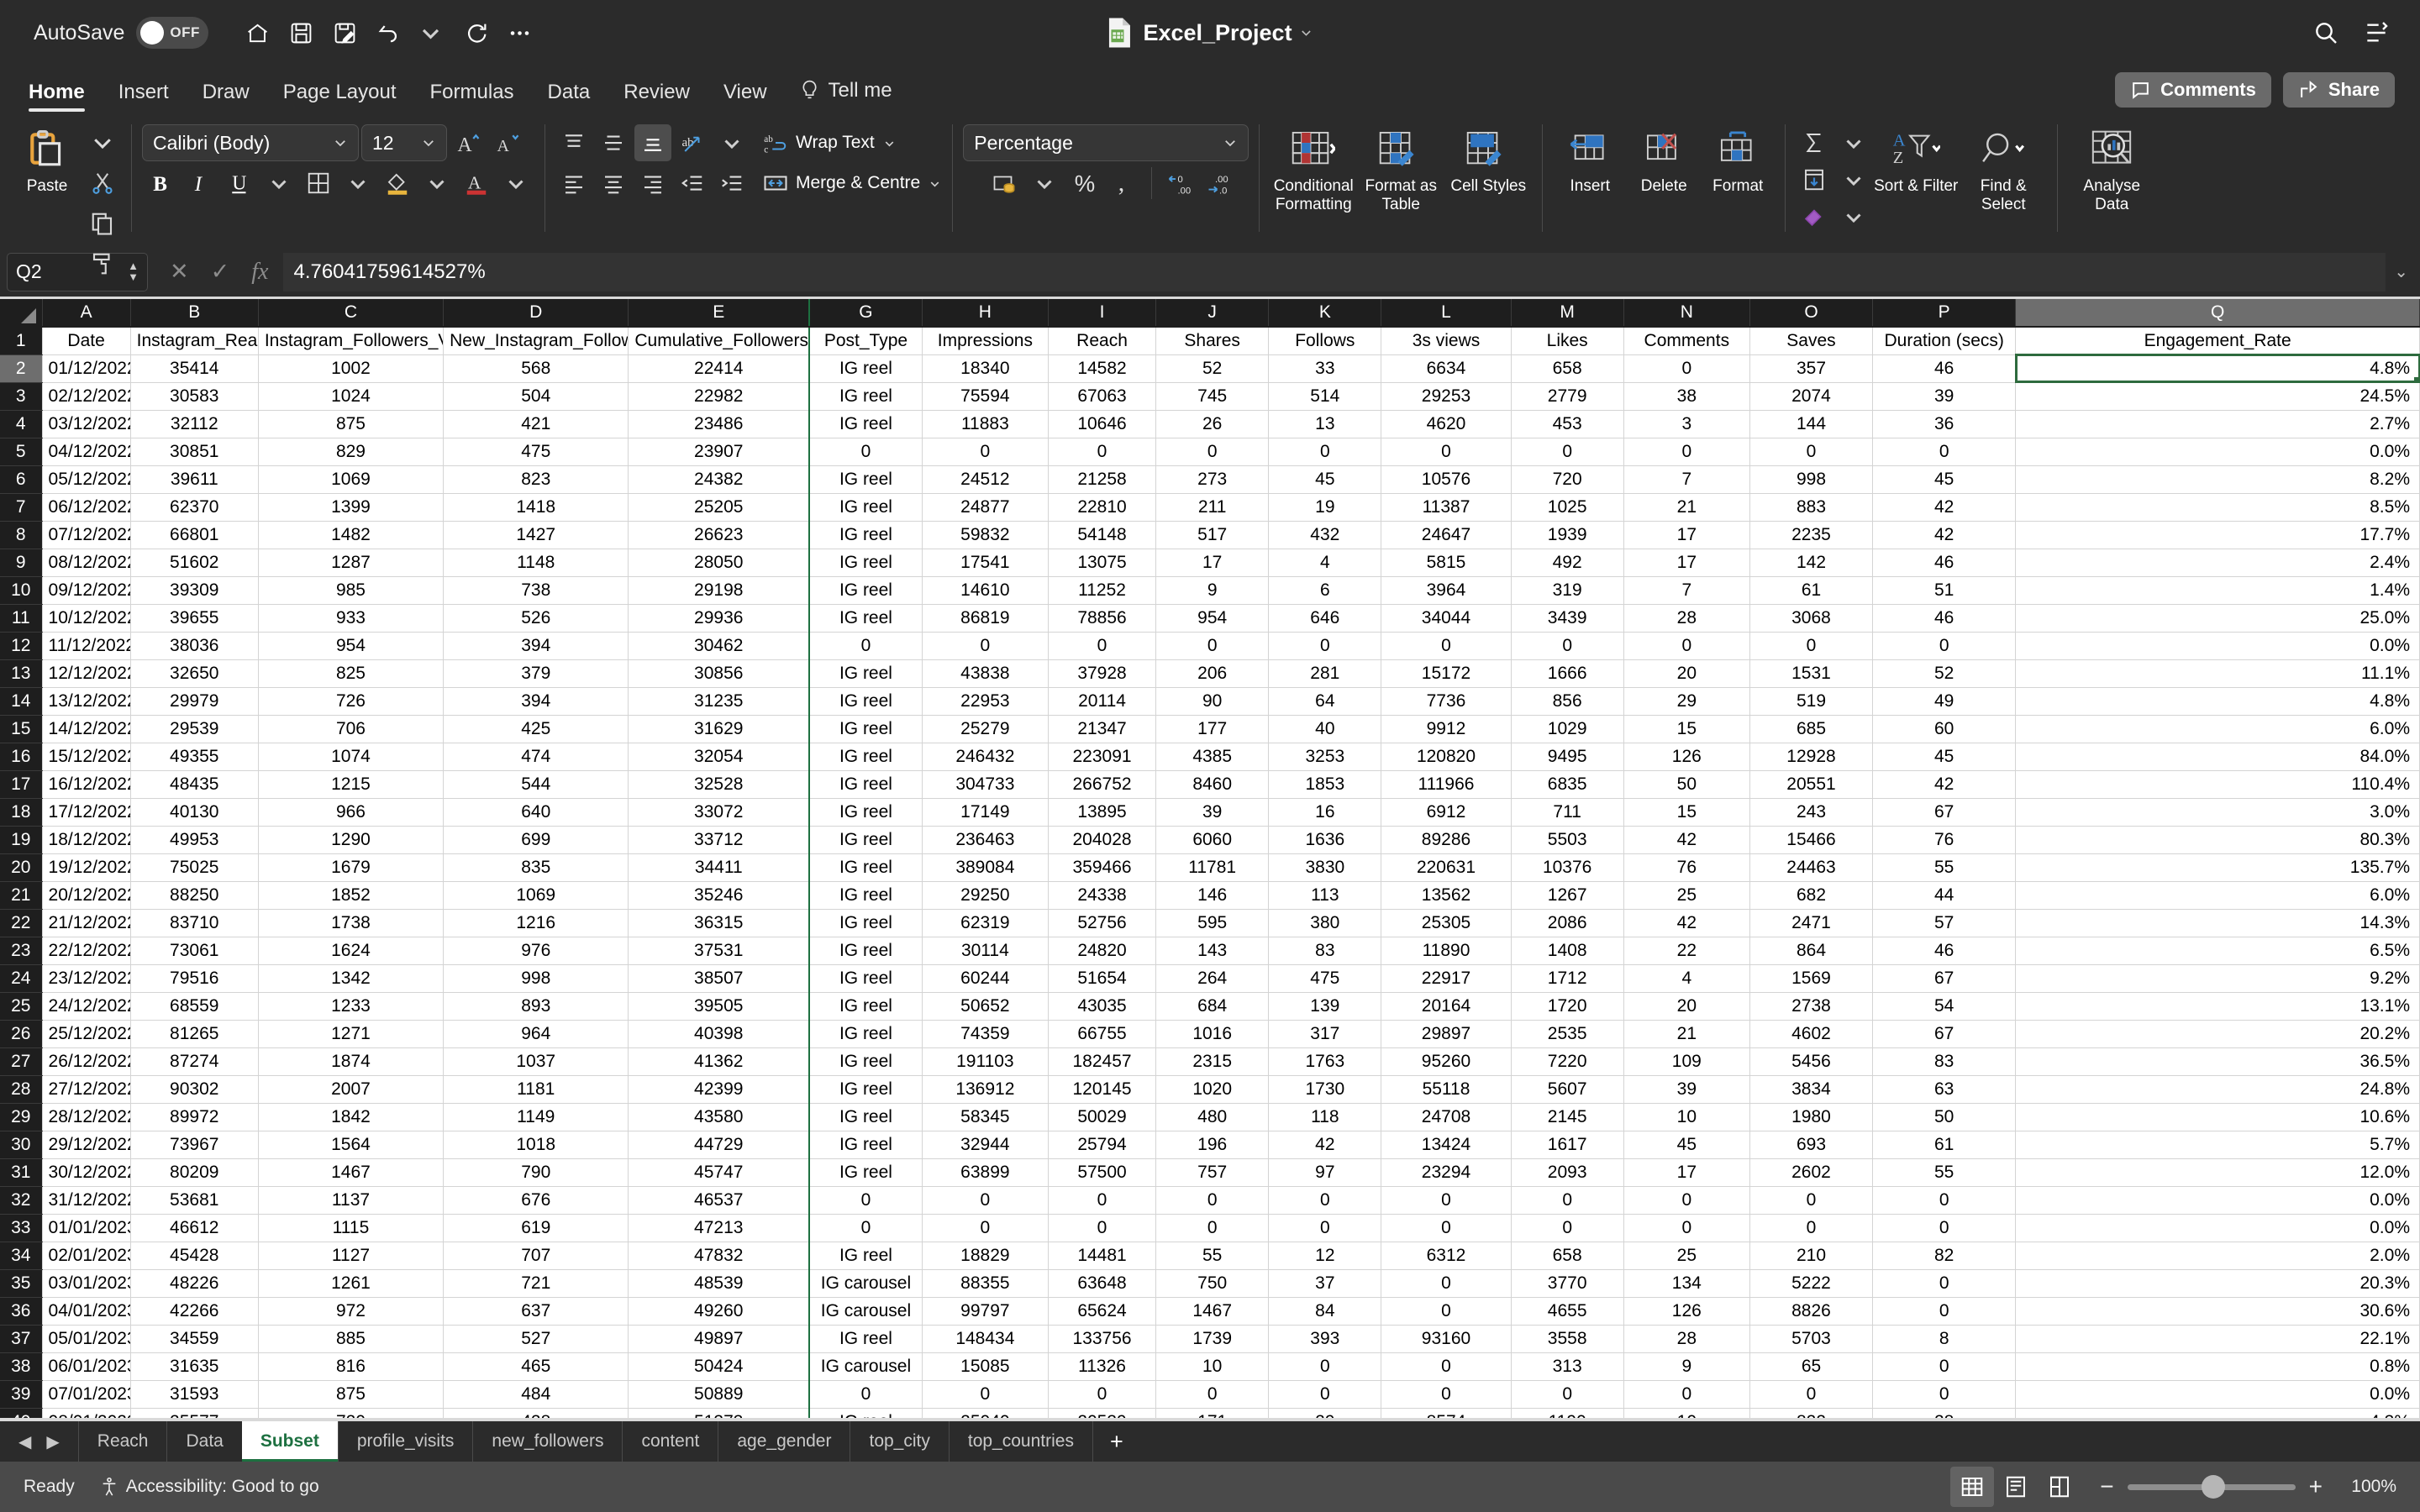 This screenshot has height=1512, width=2420. I want to click on cell-E6: 24382, so click(719, 479).